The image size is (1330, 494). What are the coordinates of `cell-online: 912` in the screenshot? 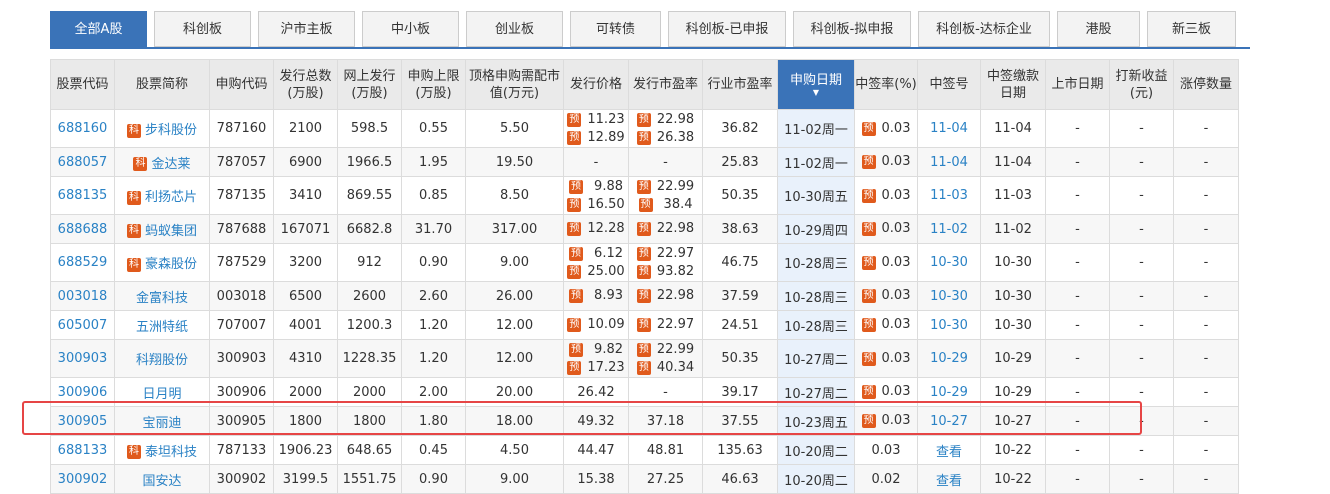 It's located at (369, 262).